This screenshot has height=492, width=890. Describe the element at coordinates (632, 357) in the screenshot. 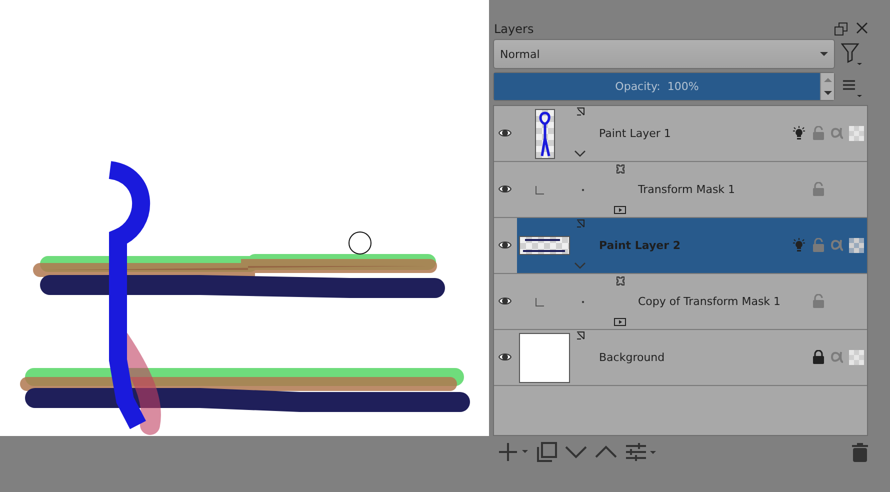

I see `layer-name: Background` at that location.